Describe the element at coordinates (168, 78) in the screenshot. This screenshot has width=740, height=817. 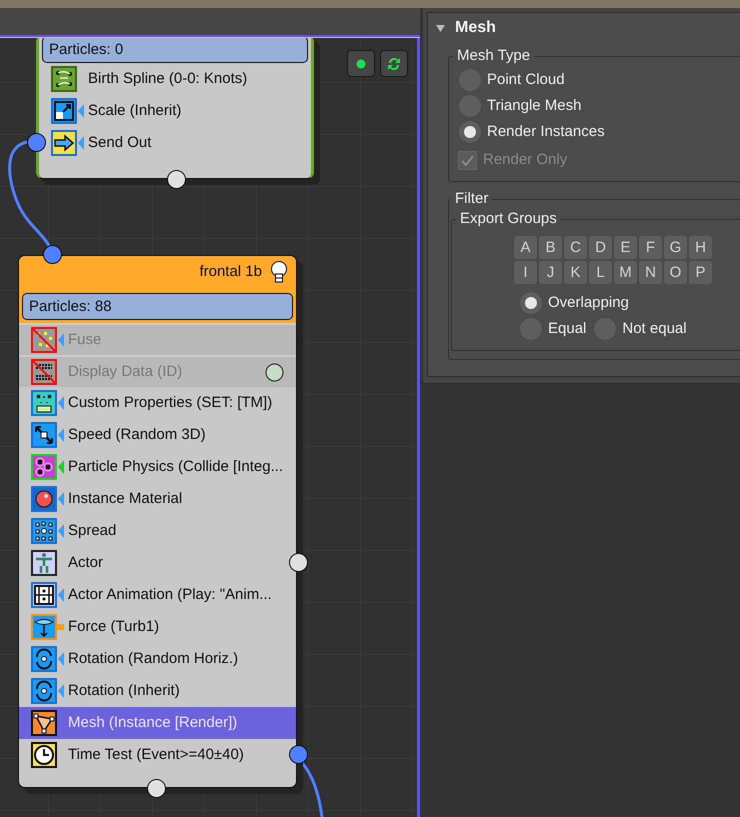
I see `operator-label: Birth Spline (0-0: Knots)` at that location.